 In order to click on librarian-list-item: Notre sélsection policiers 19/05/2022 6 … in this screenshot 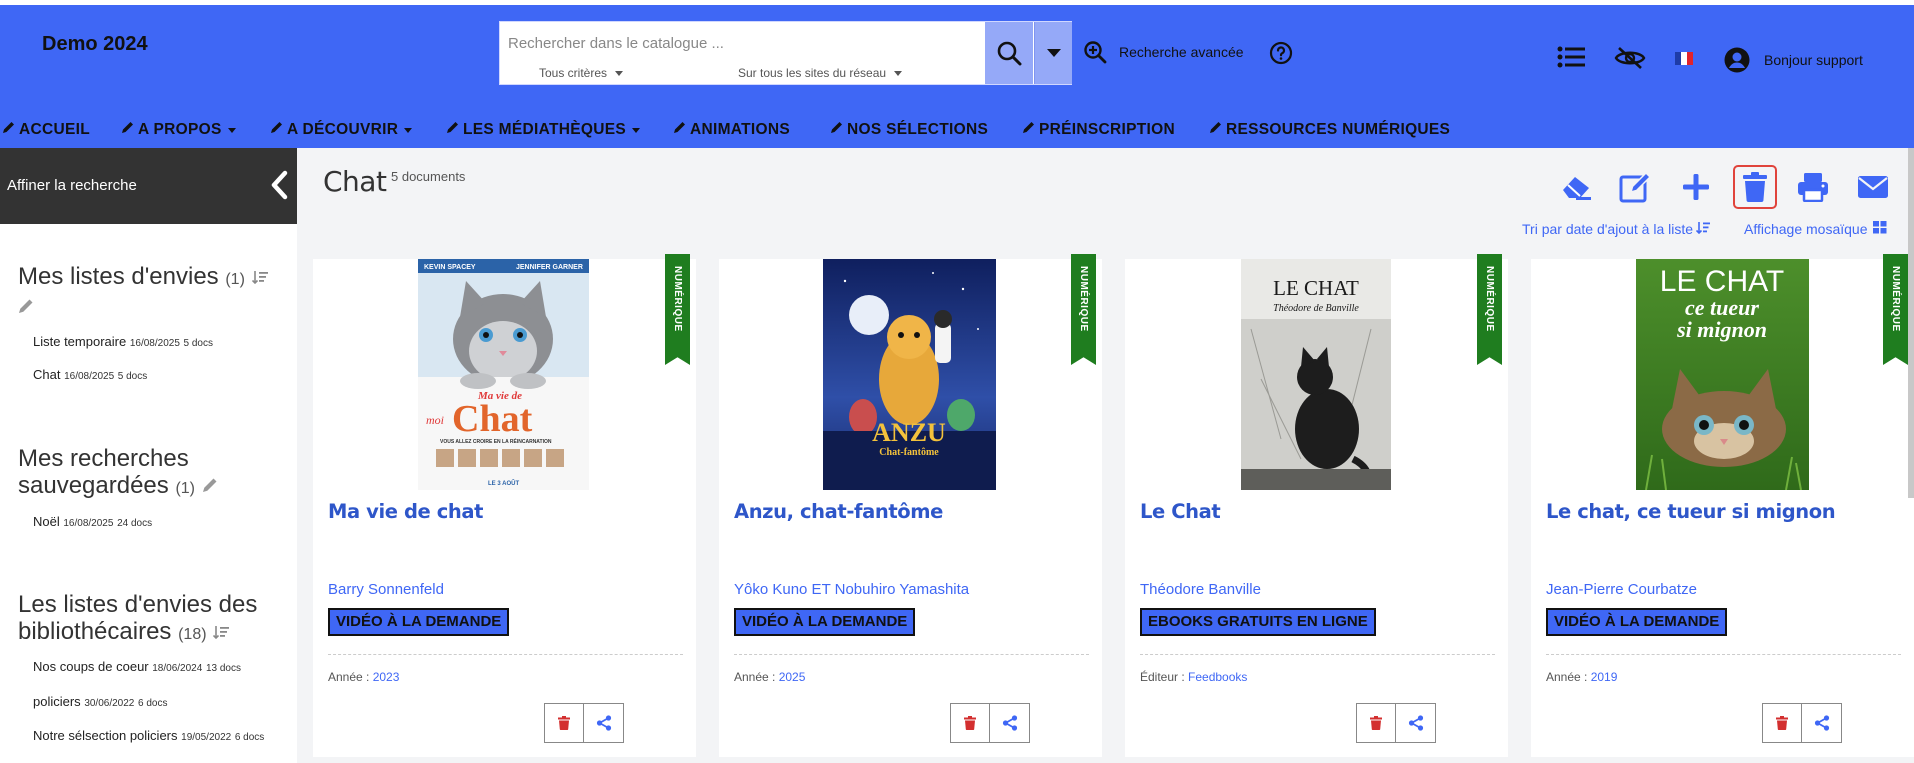, I will do `click(148, 735)`.